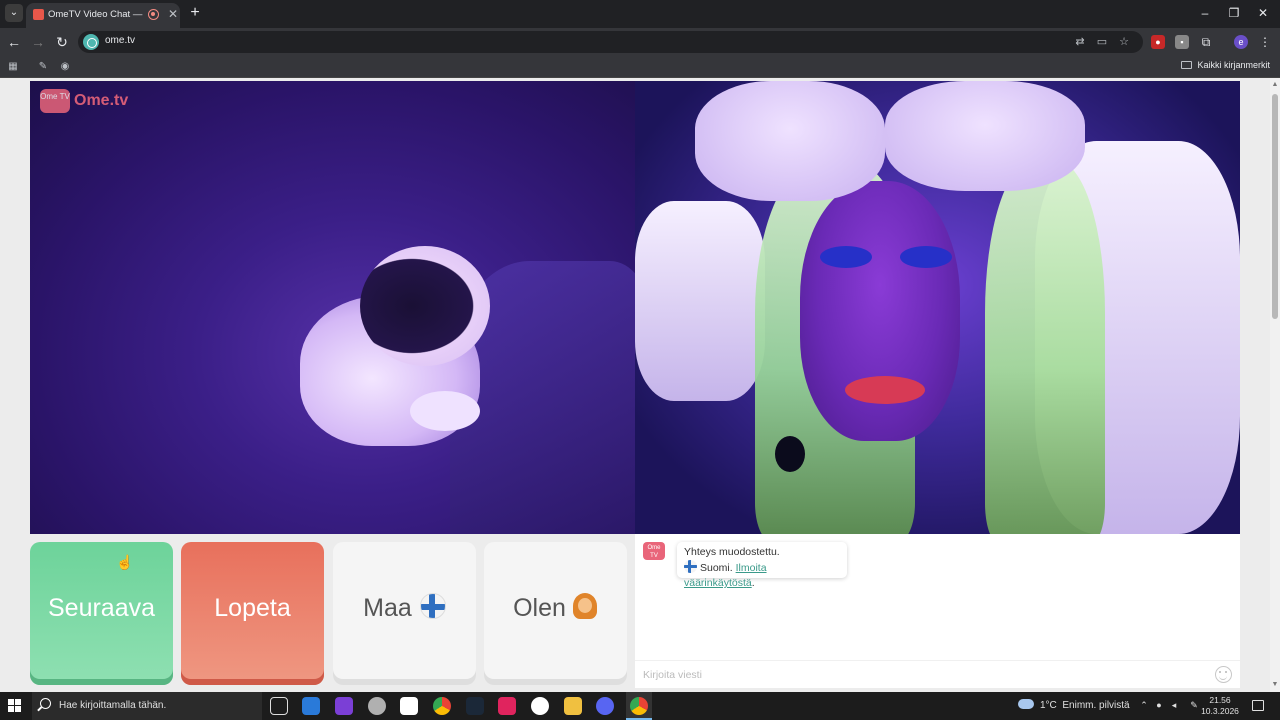  Describe the element at coordinates (1220, 711) in the screenshot. I see `clock-date: 10.3.2026` at that location.